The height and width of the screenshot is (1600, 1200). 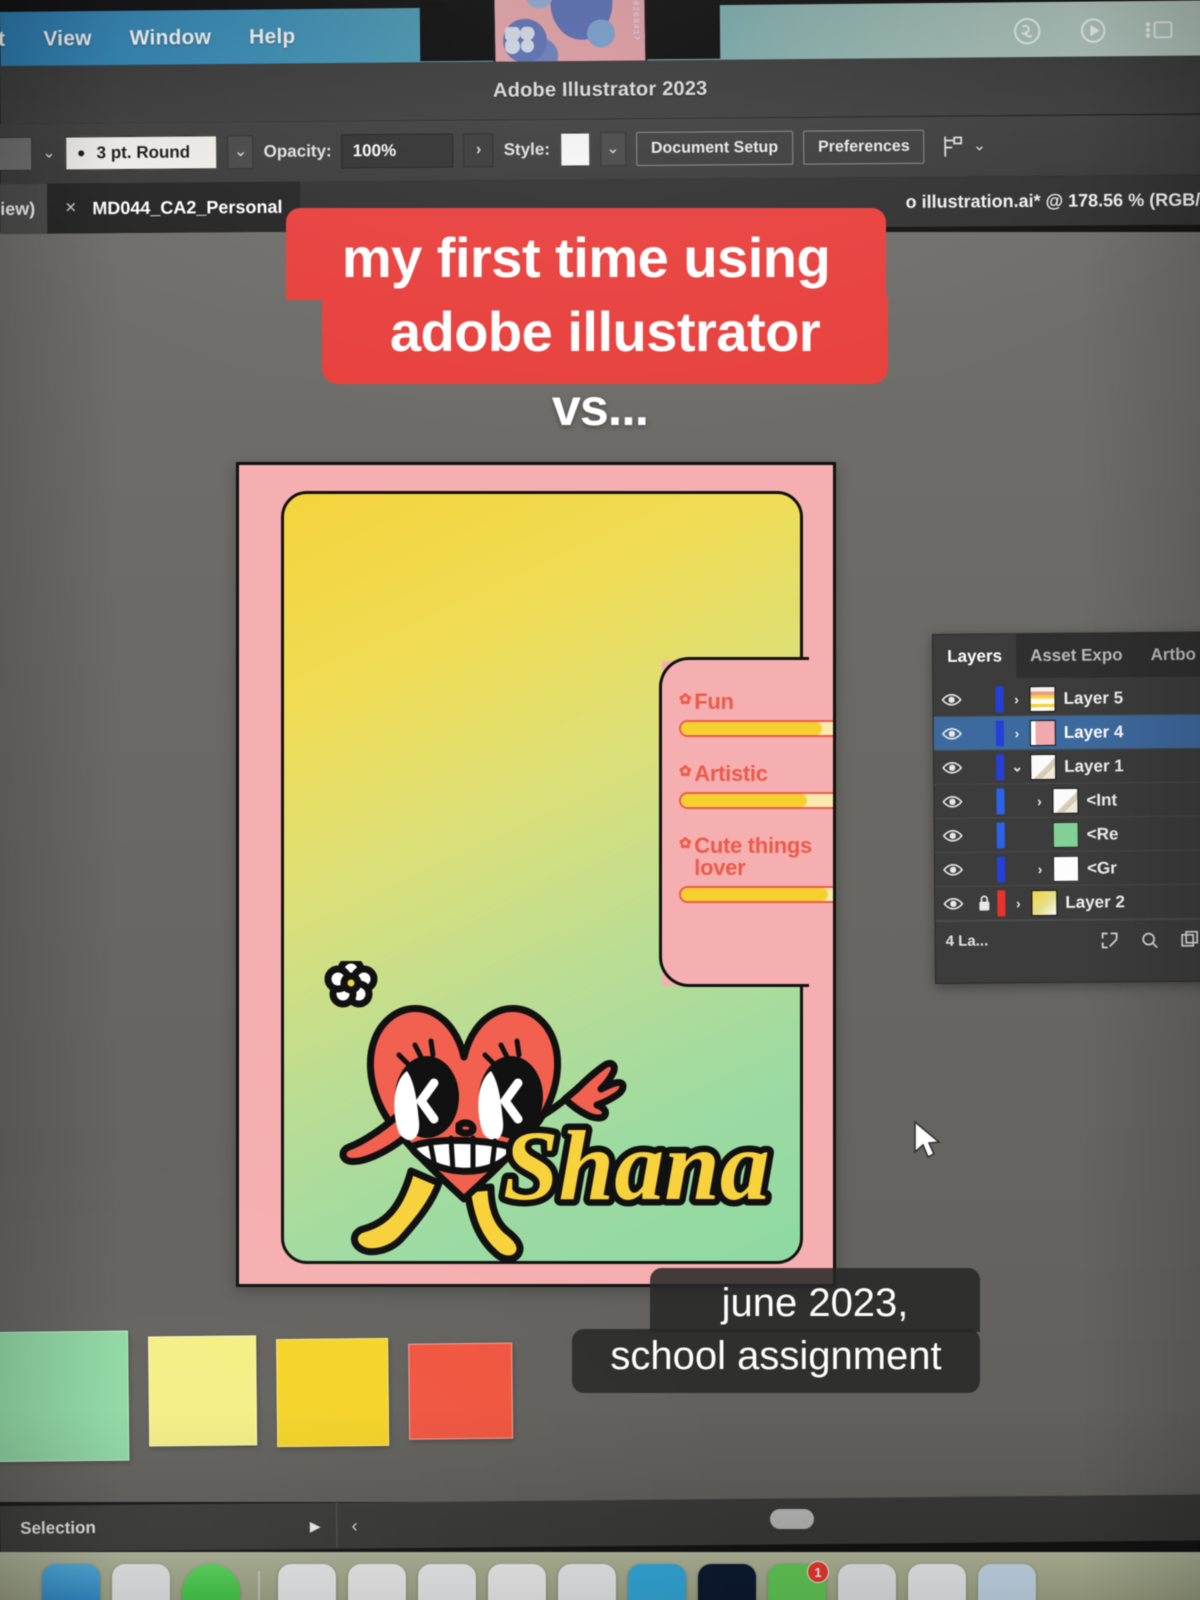 What do you see at coordinates (48, 1528) in the screenshot?
I see `current-tool-label: Selection` at bounding box center [48, 1528].